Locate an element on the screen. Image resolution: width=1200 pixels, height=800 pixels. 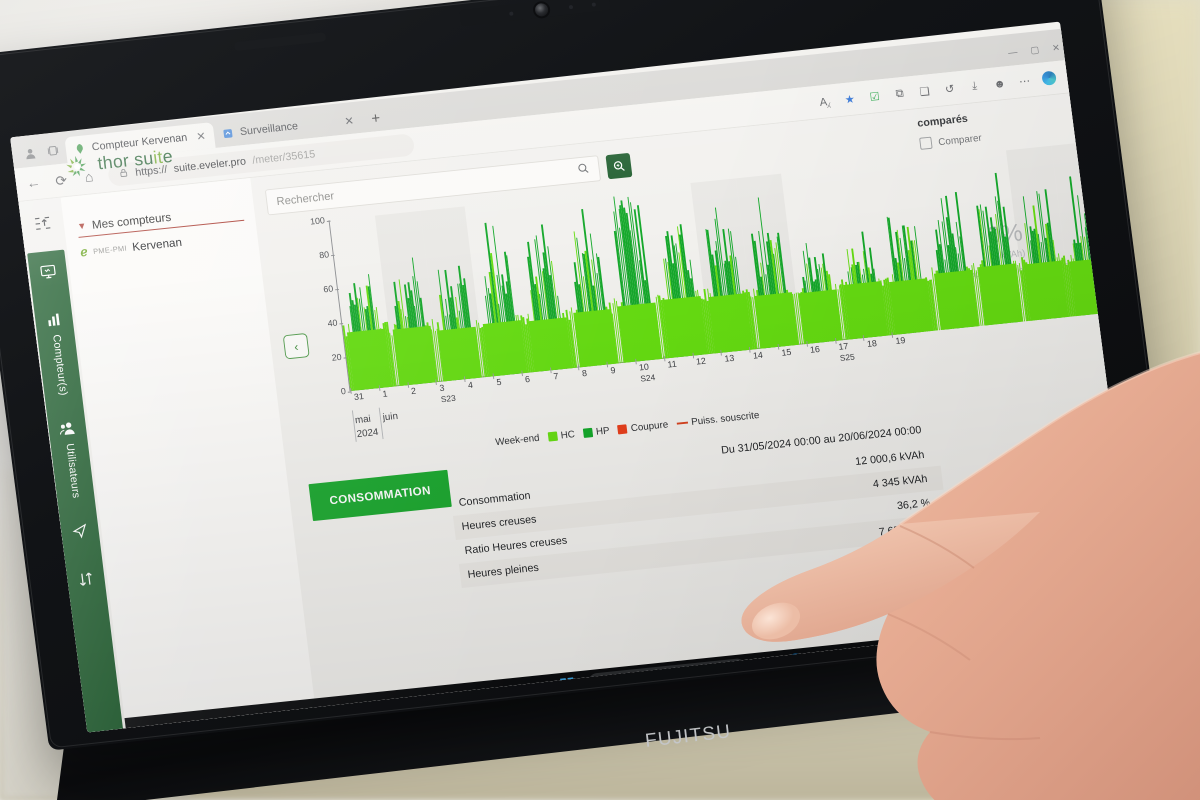
key-inser: Inséé is located at coordinates (1143, 760).